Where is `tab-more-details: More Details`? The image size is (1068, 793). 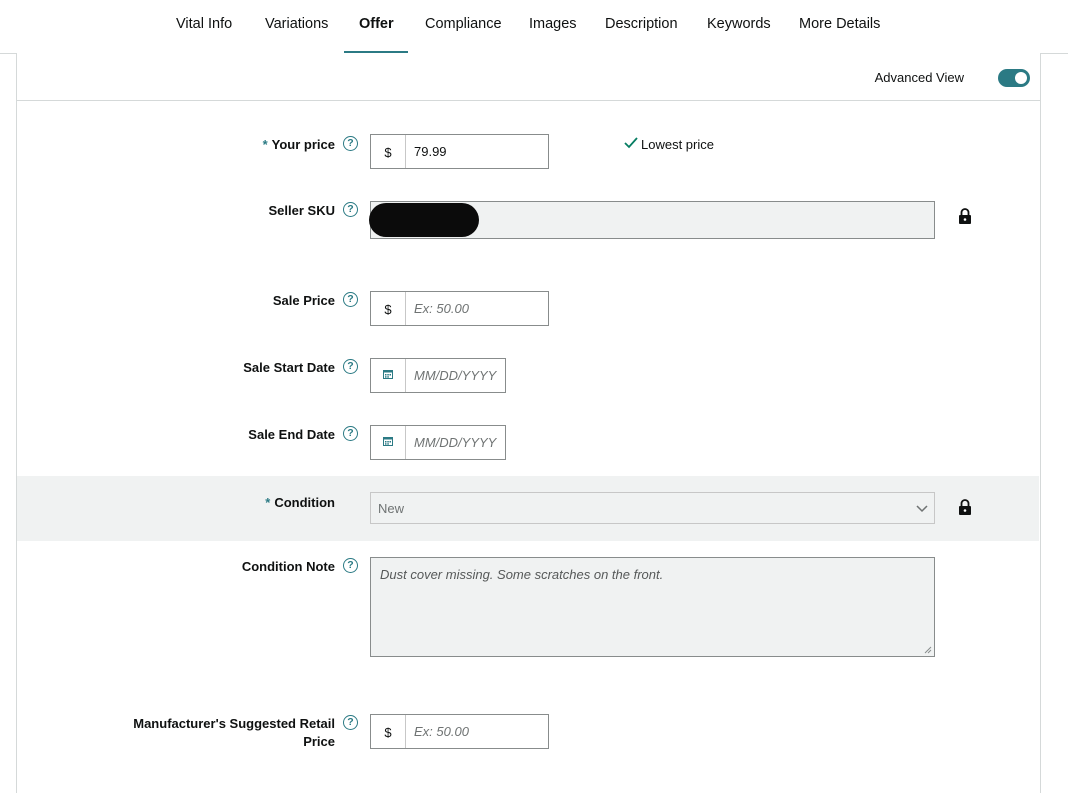 tab-more-details: More Details is located at coordinates (839, 26).